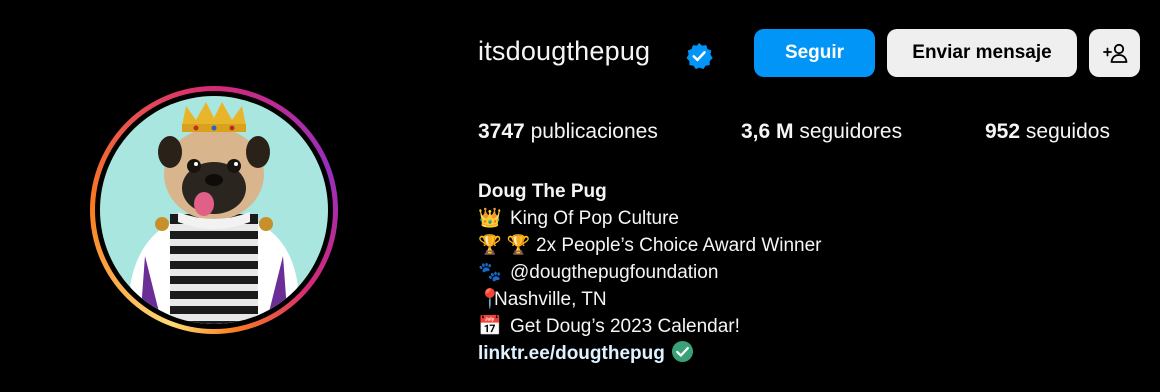 The width and height of the screenshot is (1160, 392). What do you see at coordinates (650, 299) in the screenshot?
I see `bio-line-4: 📍Nashville, TN` at bounding box center [650, 299].